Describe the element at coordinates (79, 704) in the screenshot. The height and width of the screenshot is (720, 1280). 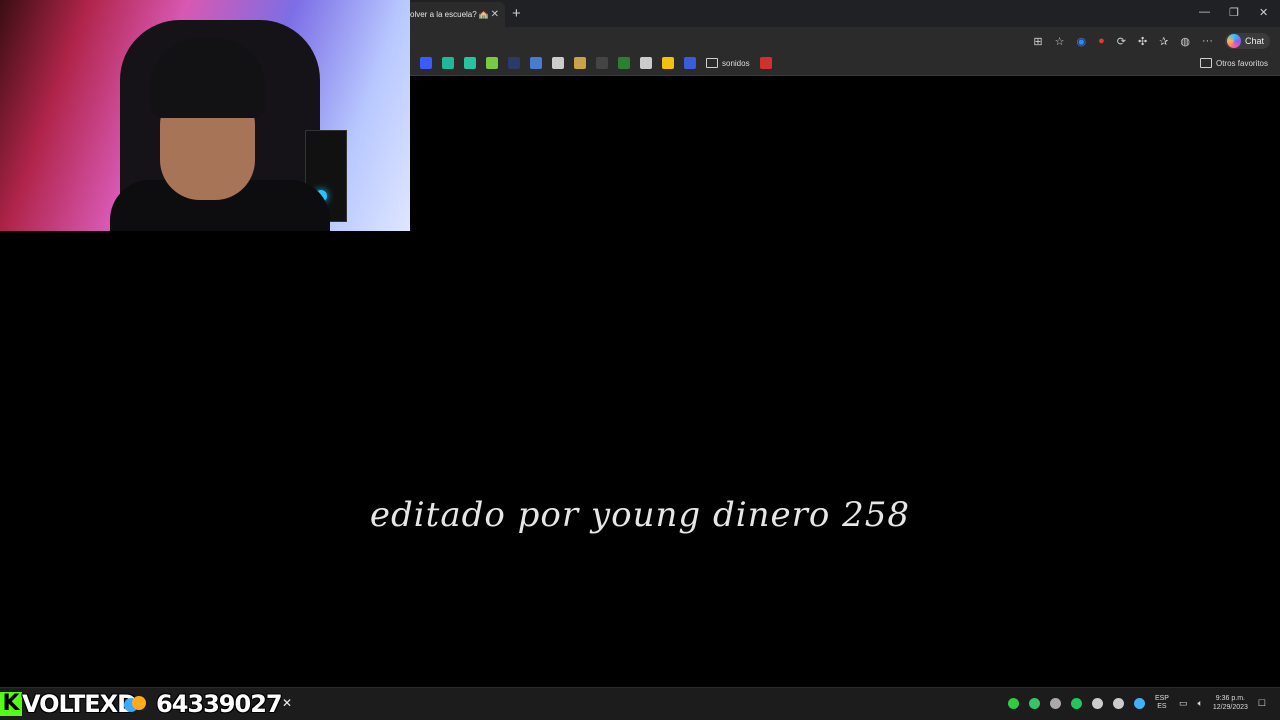
I see `channel-name: VOLTEXD` at that location.